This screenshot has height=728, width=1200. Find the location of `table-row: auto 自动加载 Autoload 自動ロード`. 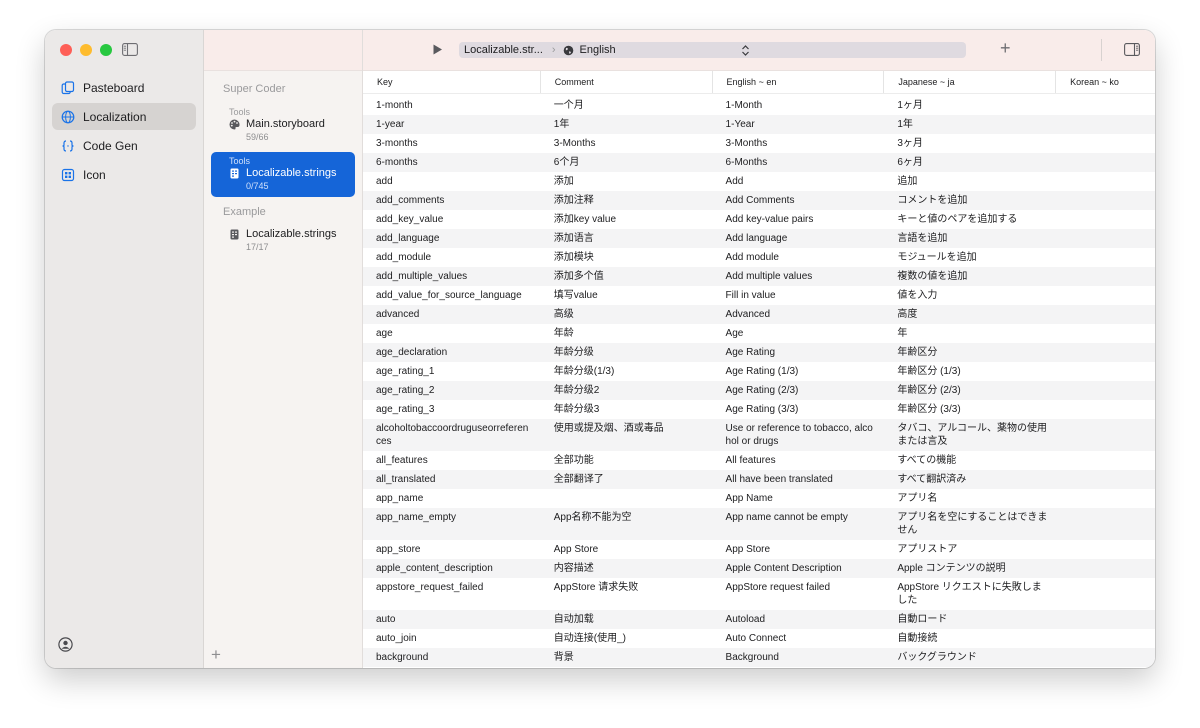

table-row: auto 自动加载 Autoload 自動ロード is located at coordinates (759, 619).